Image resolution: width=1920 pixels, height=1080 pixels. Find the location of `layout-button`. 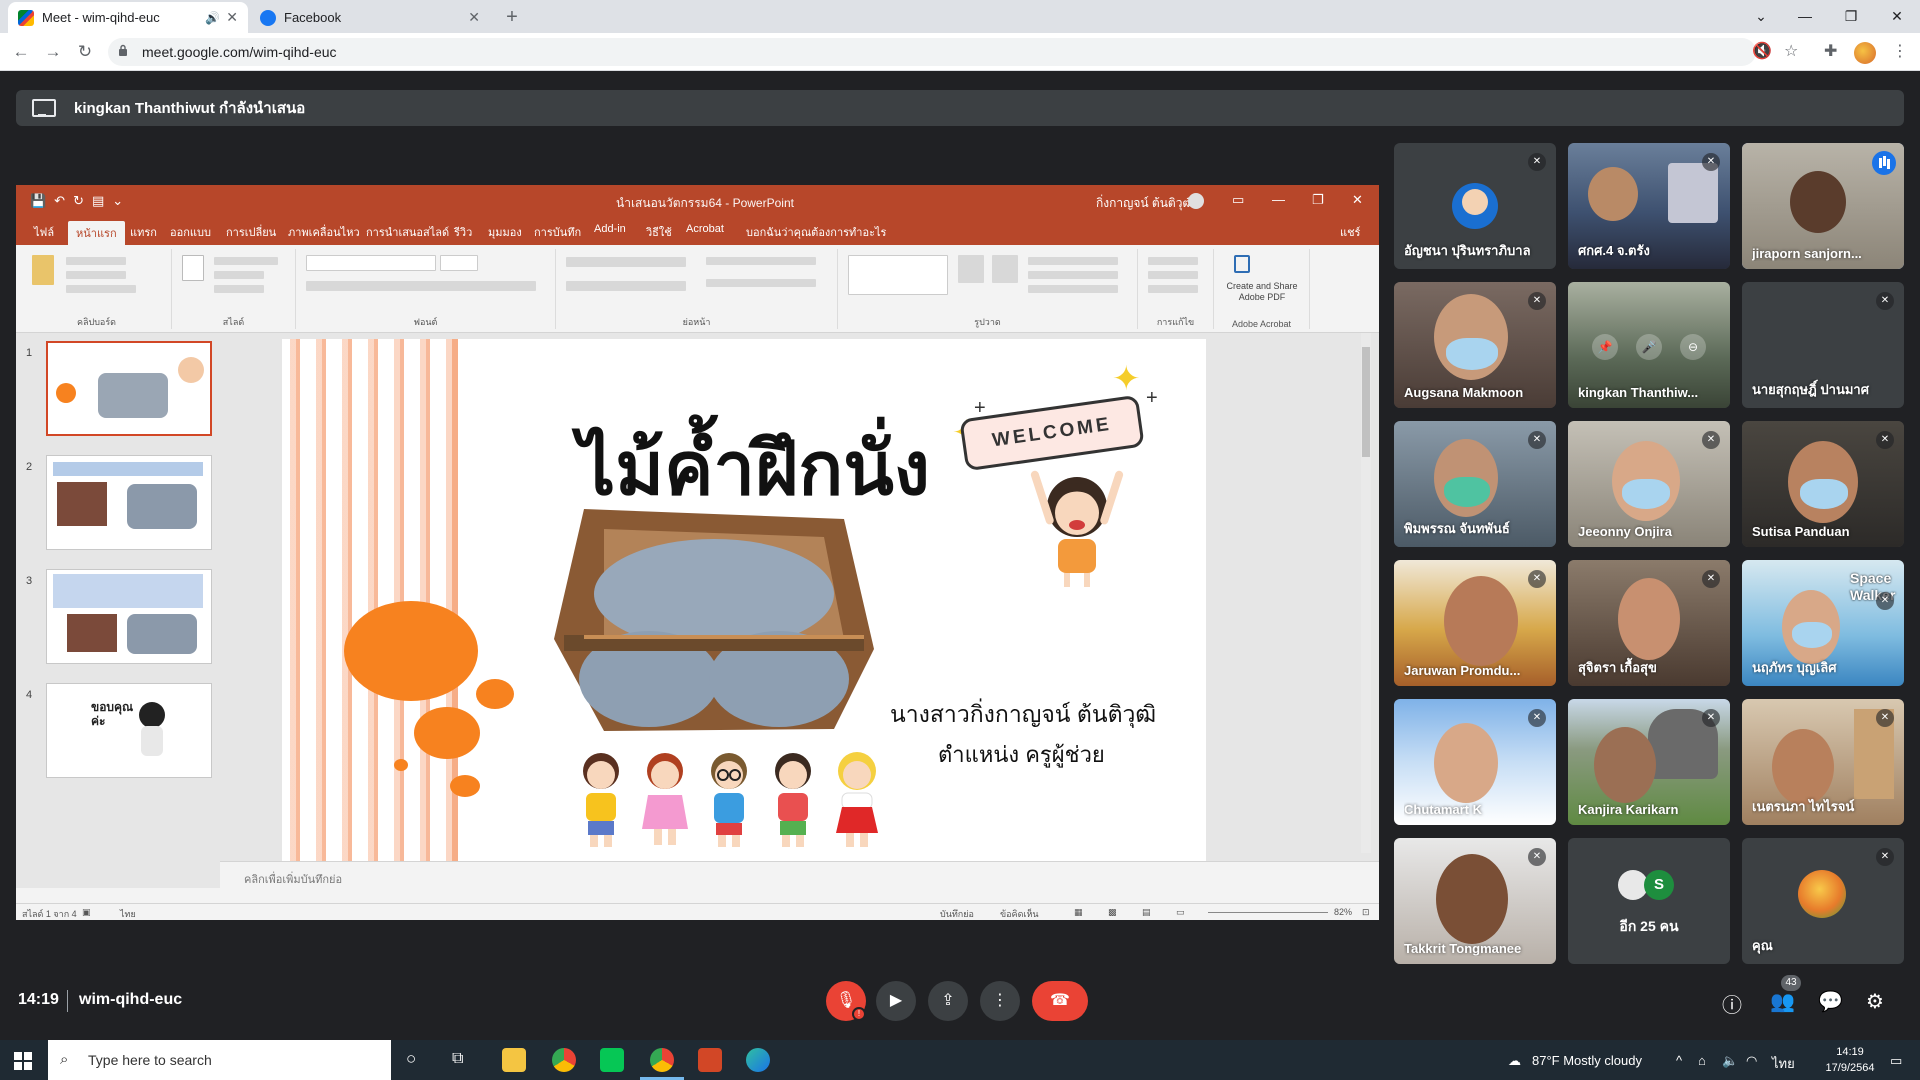

layout-button is located at coordinates (246, 261).